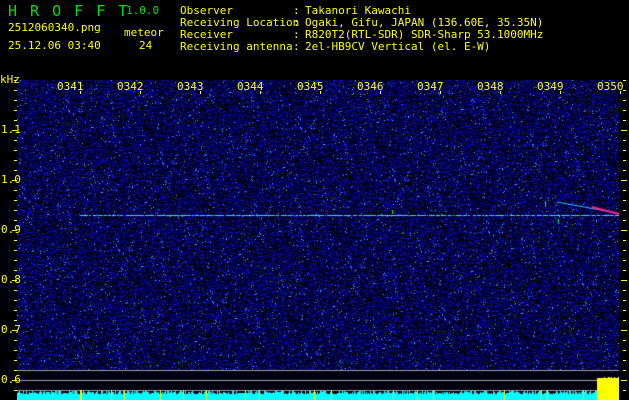 Image resolution: width=629 pixels, height=400 pixels. What do you see at coordinates (143, 10) in the screenshot?
I see `app-version: 1.0.0` at bounding box center [143, 10].